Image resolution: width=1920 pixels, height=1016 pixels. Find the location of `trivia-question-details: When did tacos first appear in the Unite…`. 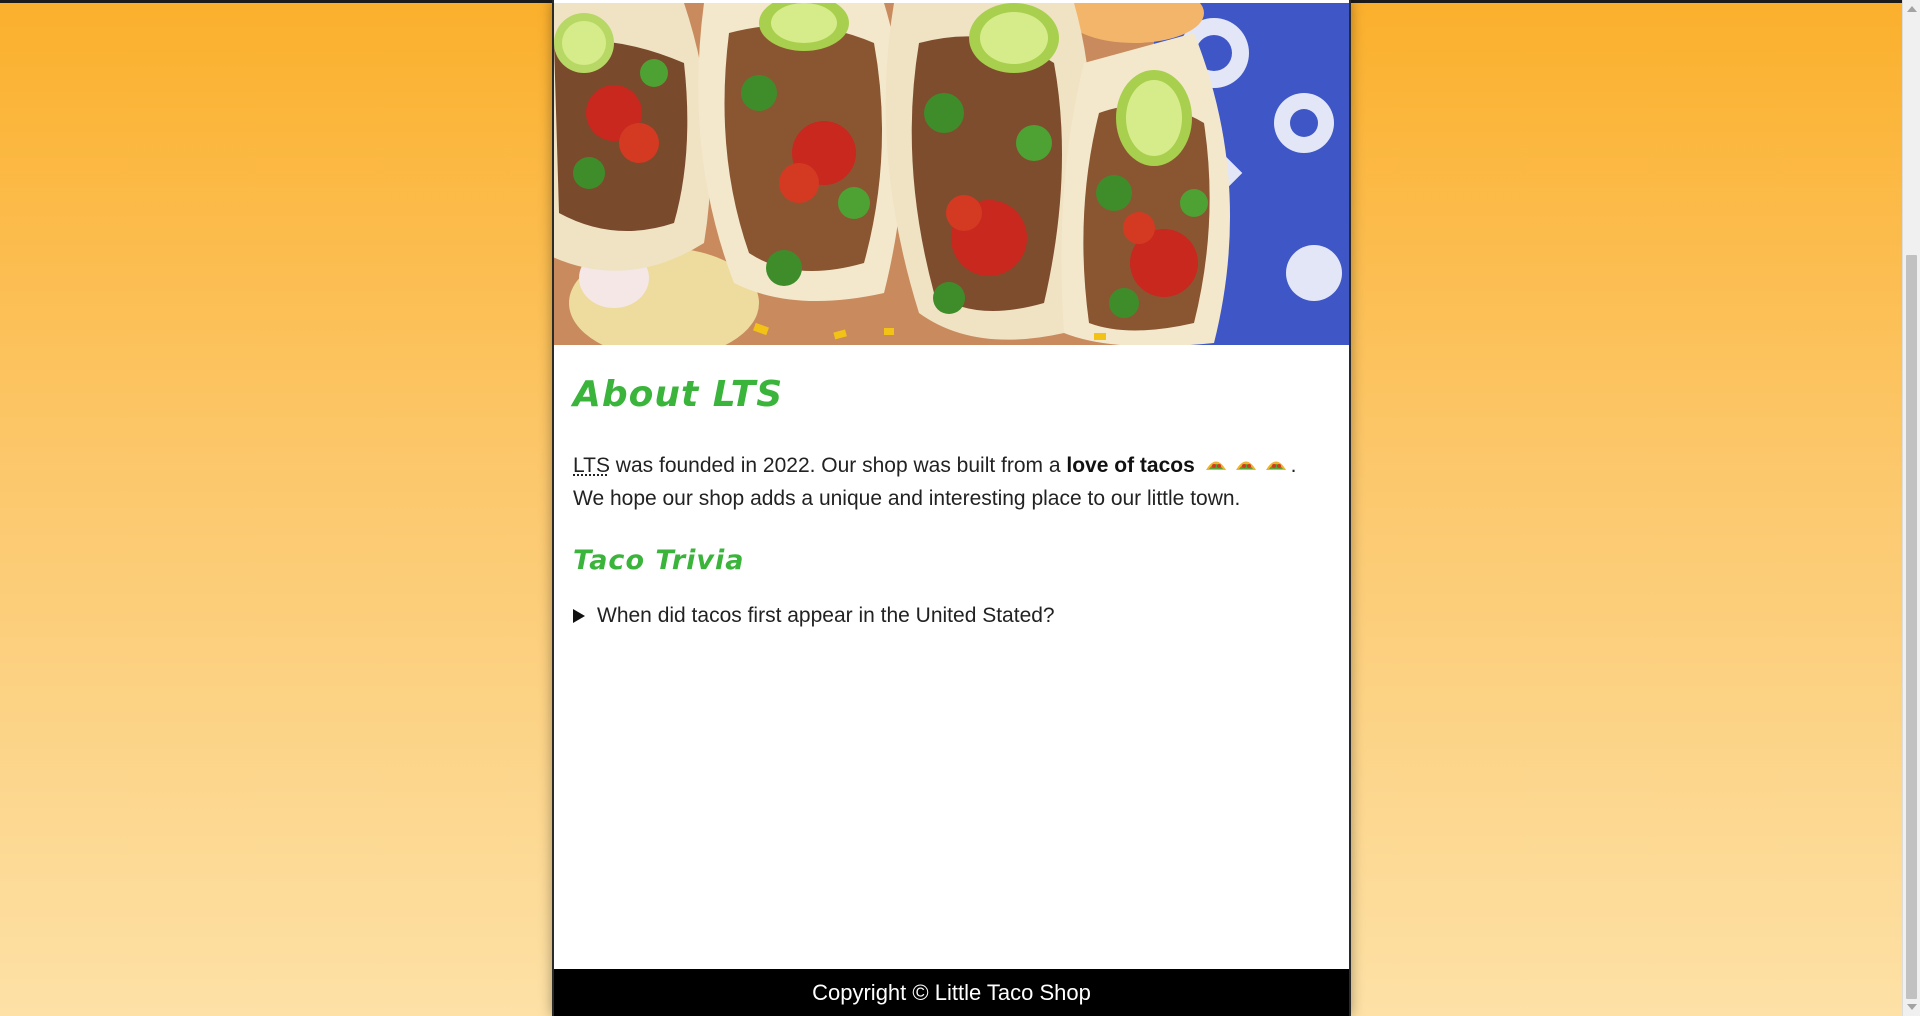

trivia-question-details: When did tacos first appear in the Unite… is located at coordinates (953, 616).